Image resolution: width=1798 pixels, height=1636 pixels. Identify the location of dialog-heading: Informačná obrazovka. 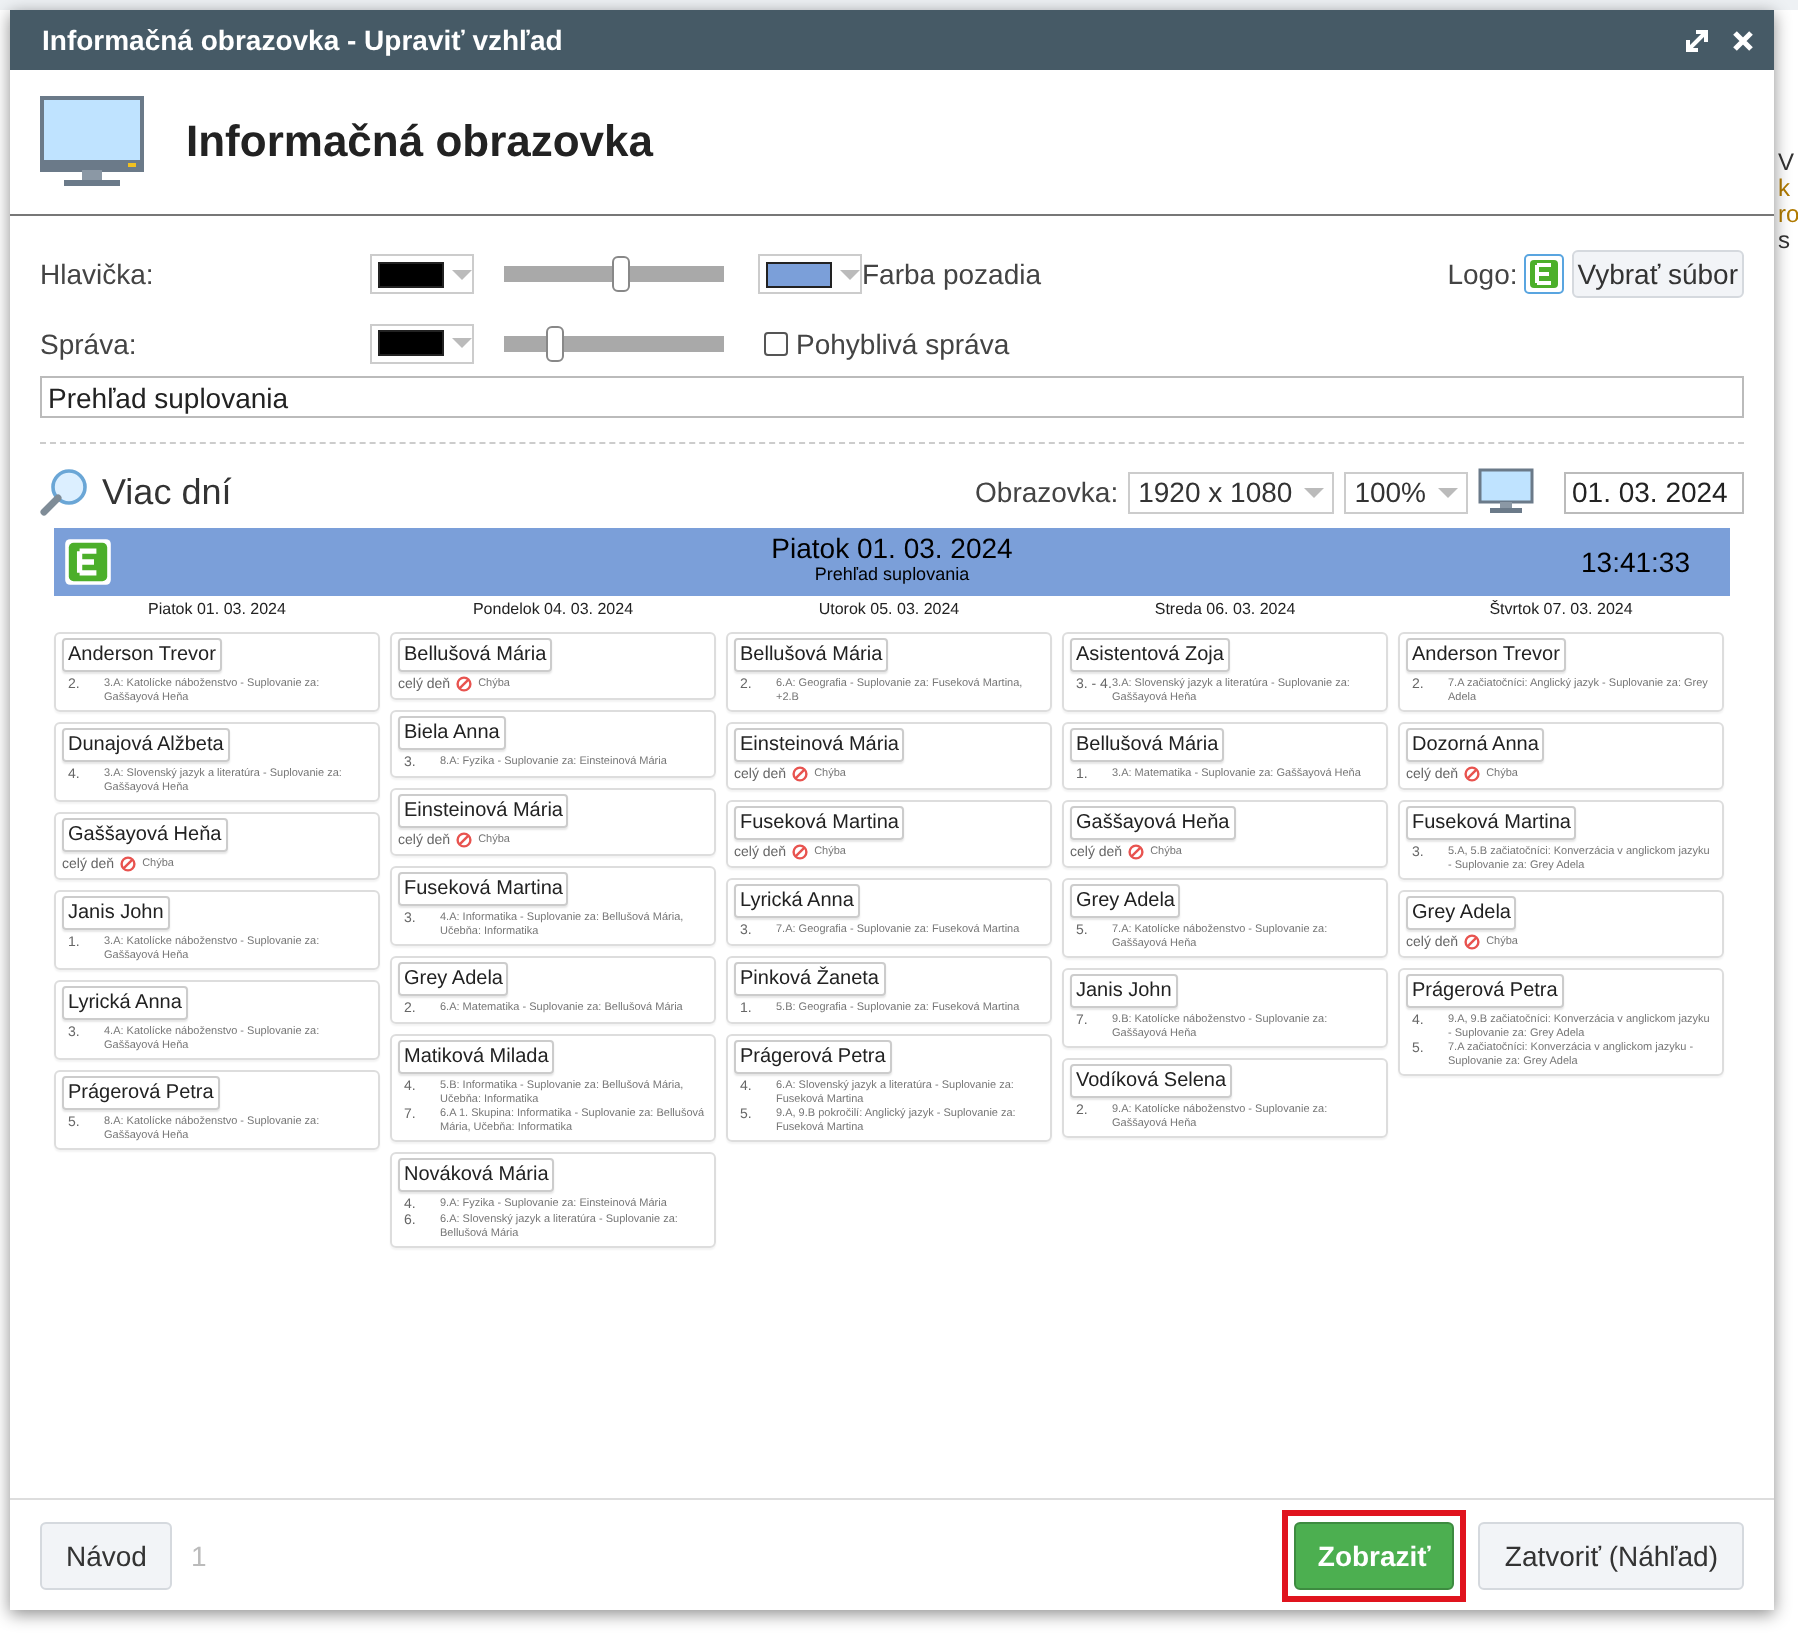
(420, 142).